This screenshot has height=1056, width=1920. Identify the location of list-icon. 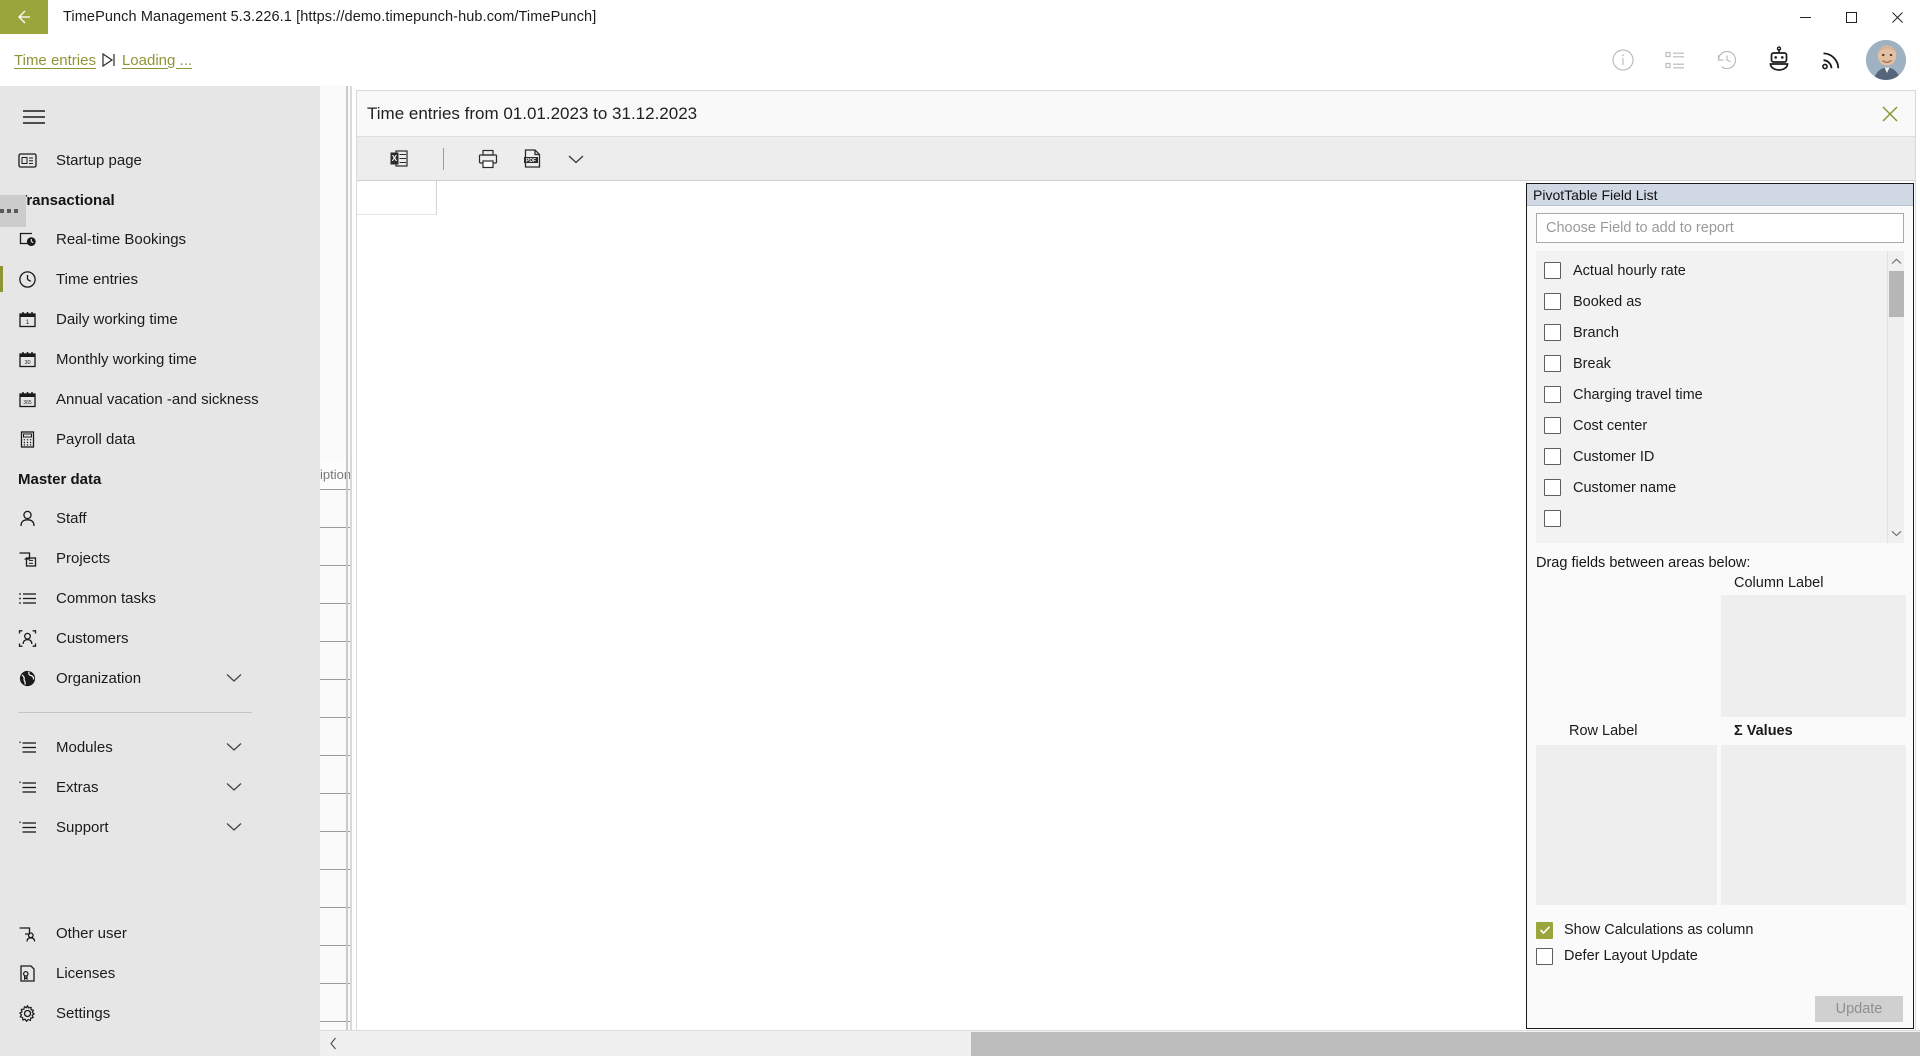
(33, 598).